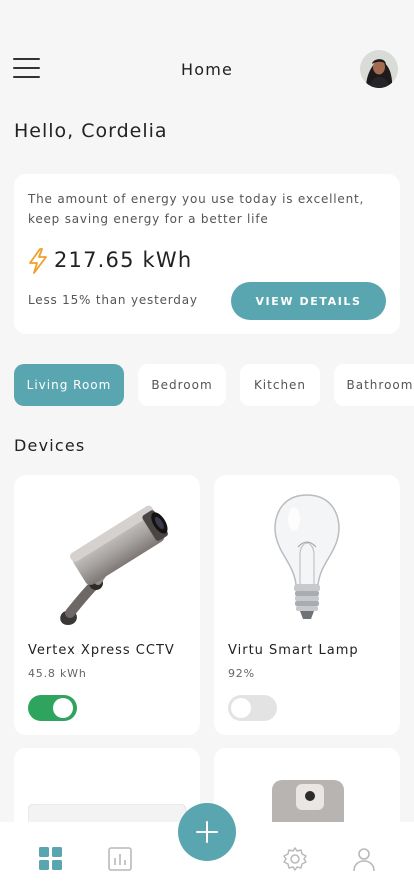  Describe the element at coordinates (182, 385) in the screenshot. I see `room-chip-bedroom: Bedroom` at that location.